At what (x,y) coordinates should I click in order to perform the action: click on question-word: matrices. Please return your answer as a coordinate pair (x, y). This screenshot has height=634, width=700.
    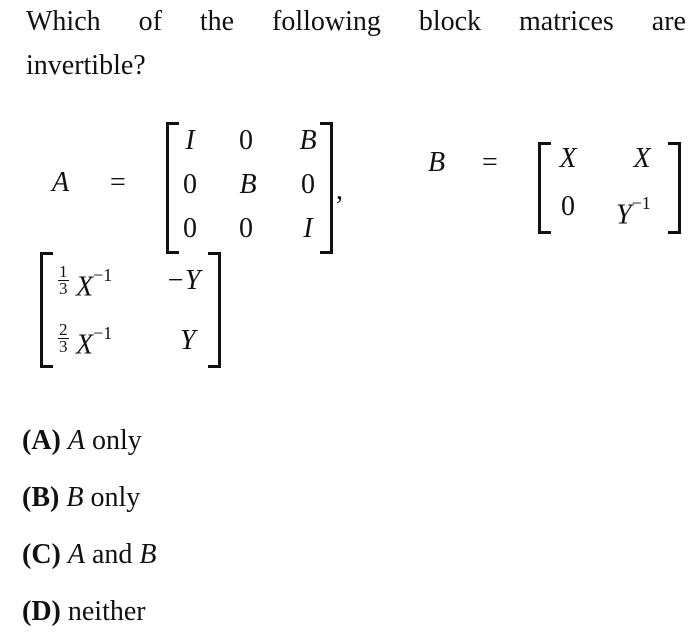
    Looking at the image, I should click on (566, 21).